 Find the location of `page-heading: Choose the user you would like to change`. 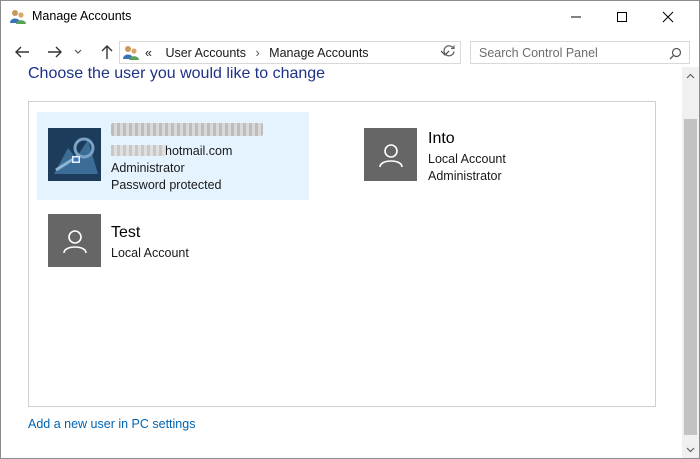

page-heading: Choose the user you would like to change is located at coordinates (177, 74).